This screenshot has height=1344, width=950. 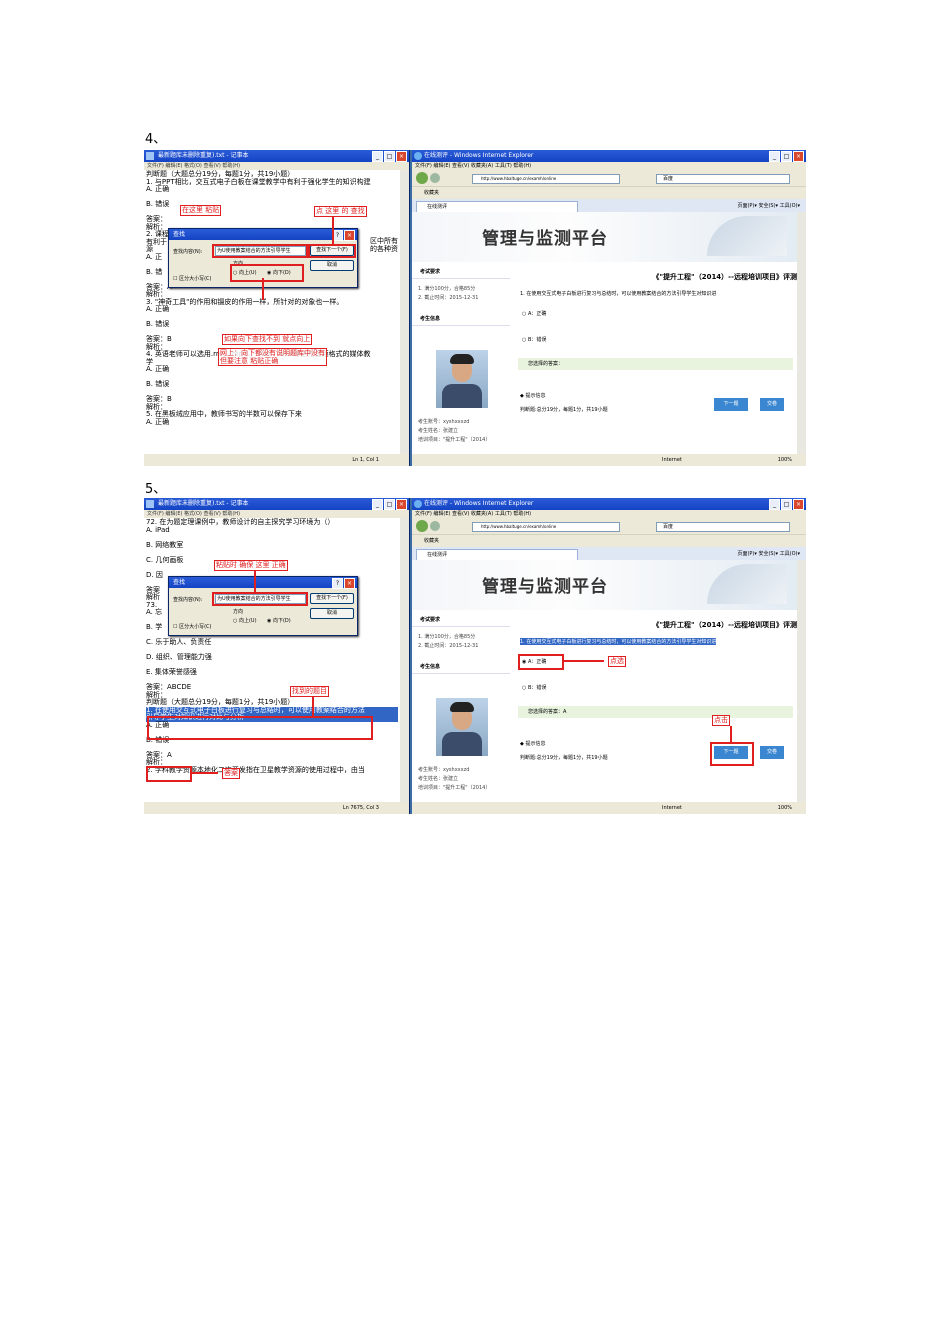 I want to click on selected-answer: 您选择的答案：A, so click(x=655, y=712).